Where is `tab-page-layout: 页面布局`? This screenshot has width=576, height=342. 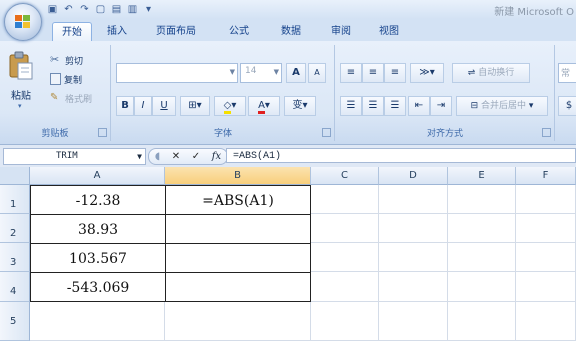
tab-page-layout: 页面布局 is located at coordinates (176, 31).